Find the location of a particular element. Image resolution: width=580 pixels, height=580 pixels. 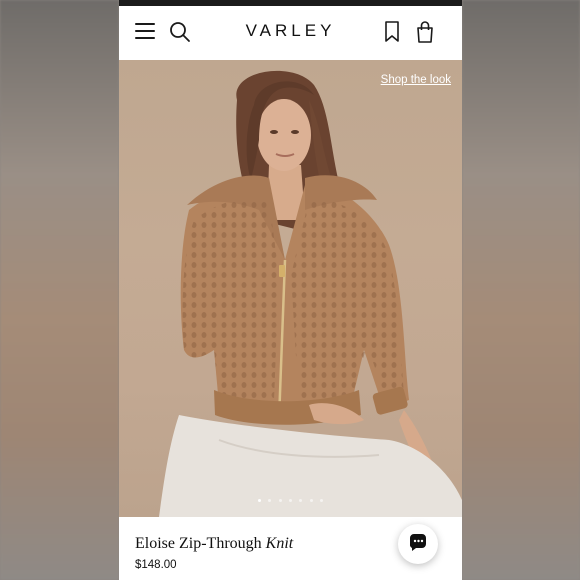

chat-button is located at coordinates (418, 544).